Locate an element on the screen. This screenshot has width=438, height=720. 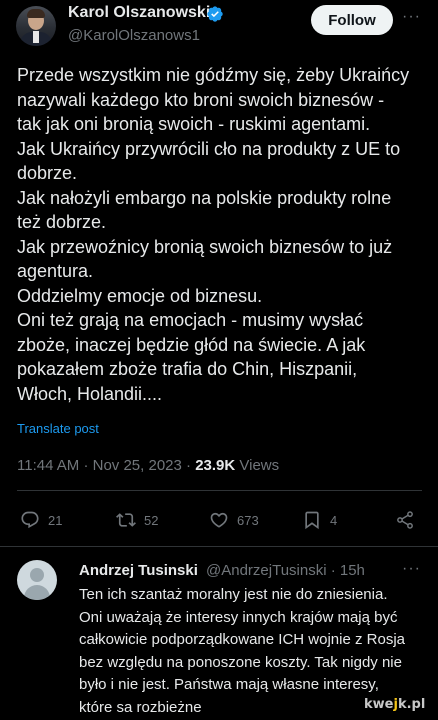
author-name: Karol Olszanowski is located at coordinates (139, 13).